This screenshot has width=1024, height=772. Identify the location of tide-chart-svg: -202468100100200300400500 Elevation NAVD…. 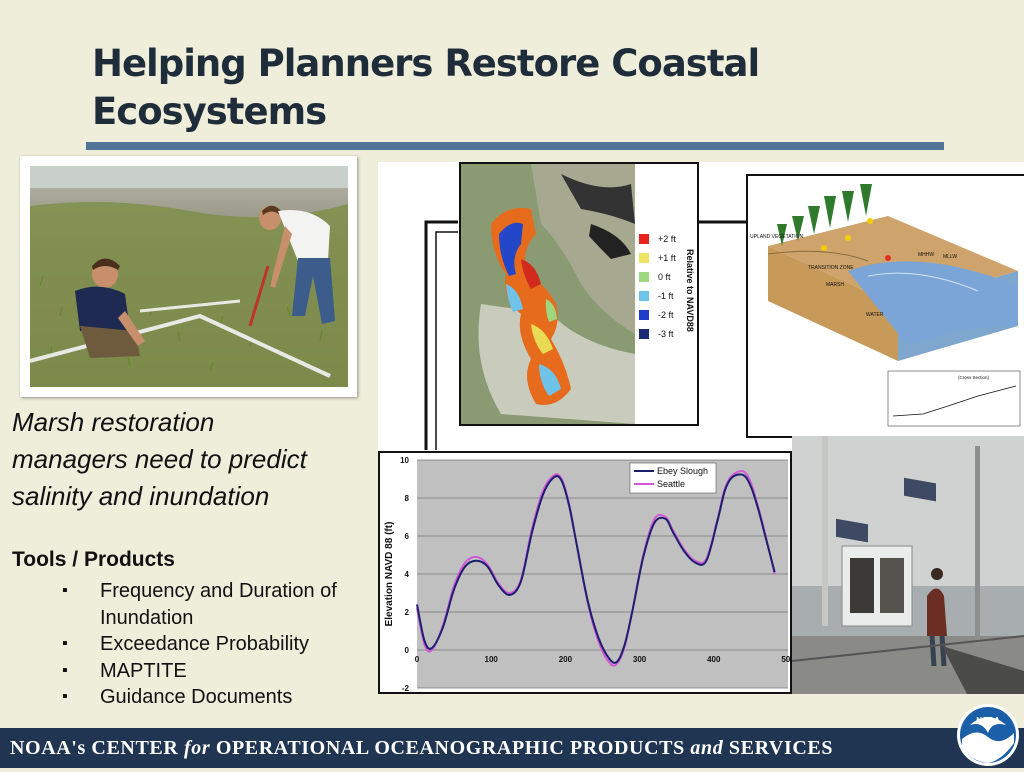
(589, 574).